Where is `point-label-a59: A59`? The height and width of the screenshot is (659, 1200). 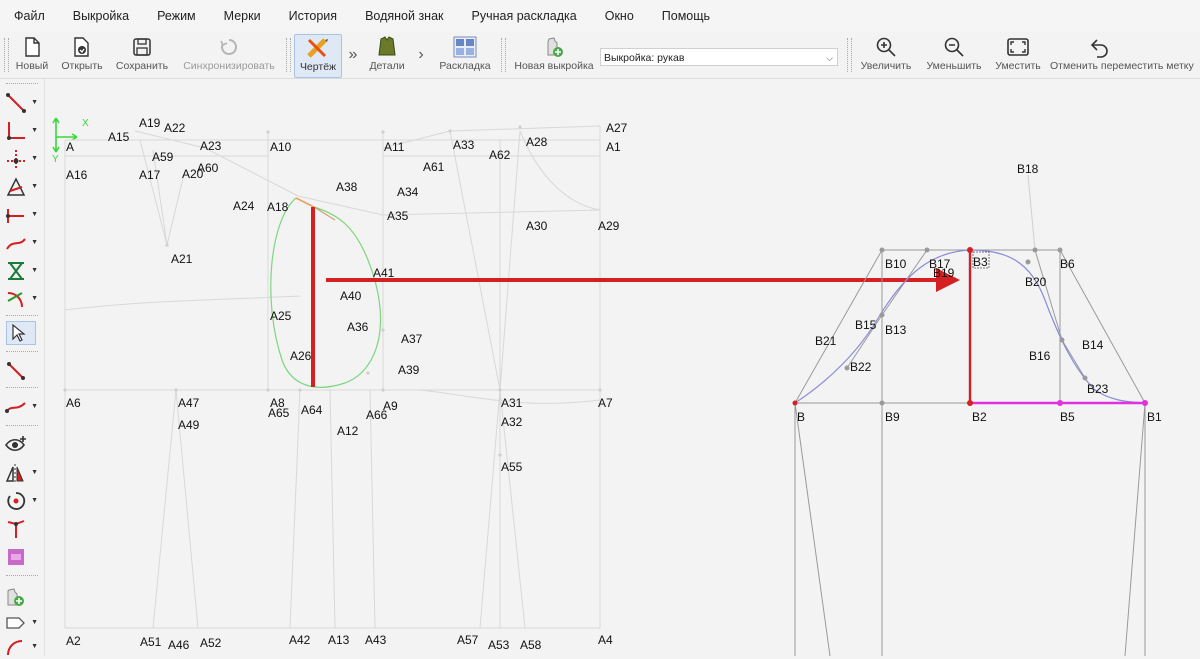
point-label-a59: A59 is located at coordinates (163, 157).